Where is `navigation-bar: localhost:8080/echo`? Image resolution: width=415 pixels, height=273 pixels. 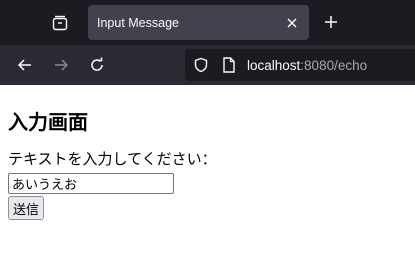 navigation-bar: localhost:8080/echo is located at coordinates (207, 65).